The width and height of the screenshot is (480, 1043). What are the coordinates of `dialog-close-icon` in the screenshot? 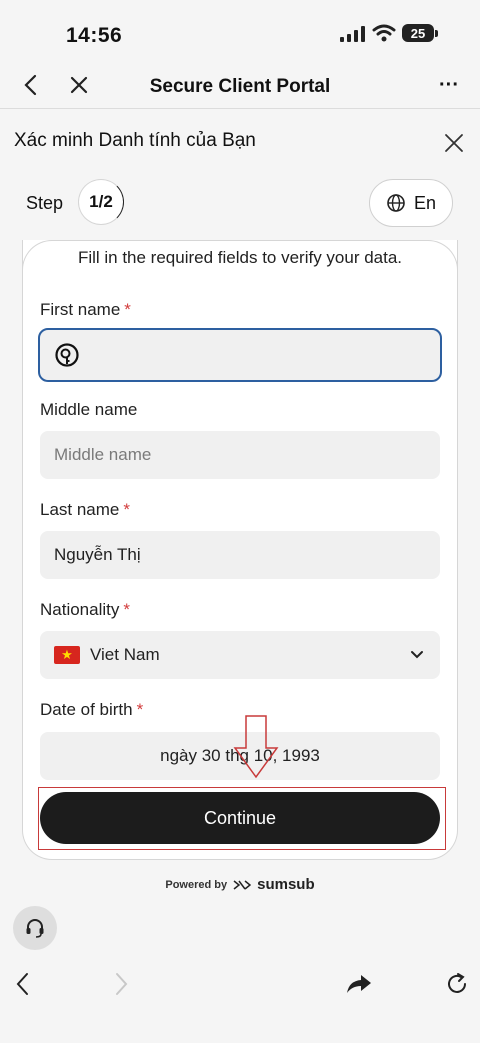 It's located at (454, 143).